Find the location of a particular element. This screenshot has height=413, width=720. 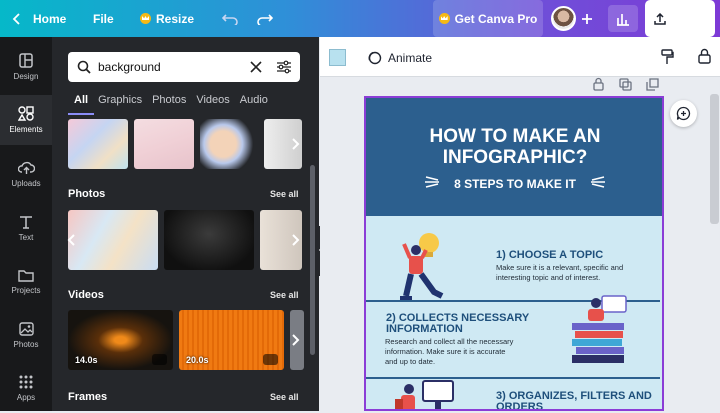

resize-label: Resize is located at coordinates (175, 18).